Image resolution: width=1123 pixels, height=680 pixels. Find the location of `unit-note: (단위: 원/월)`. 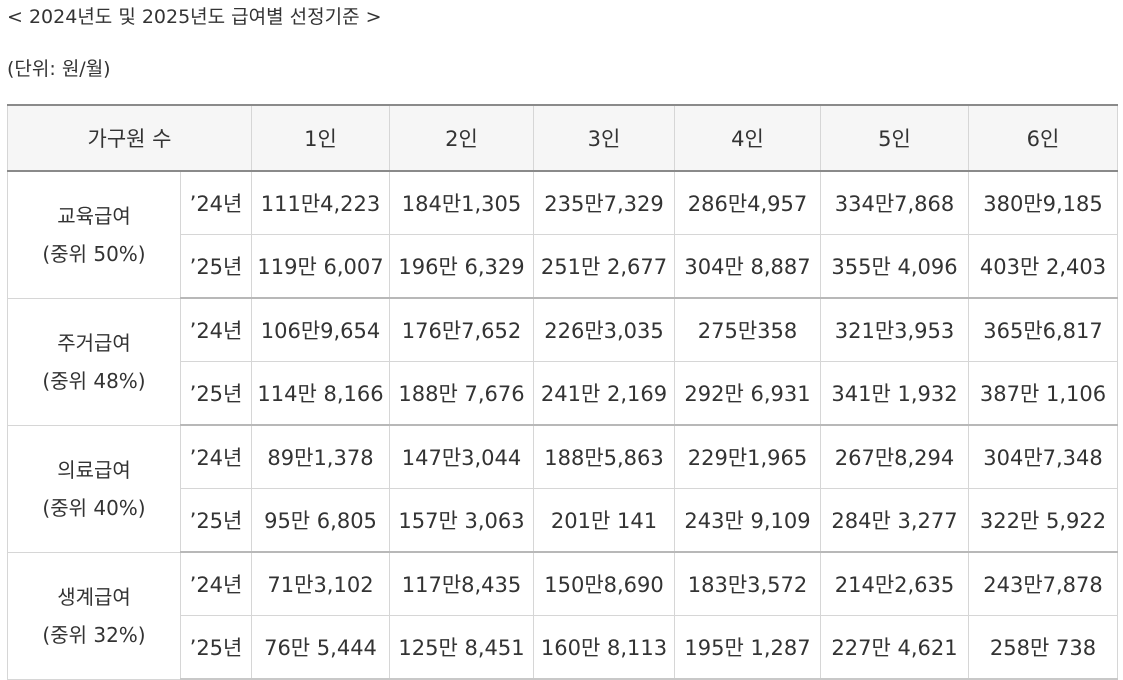

unit-note: (단위: 원/월) is located at coordinates (59, 69).